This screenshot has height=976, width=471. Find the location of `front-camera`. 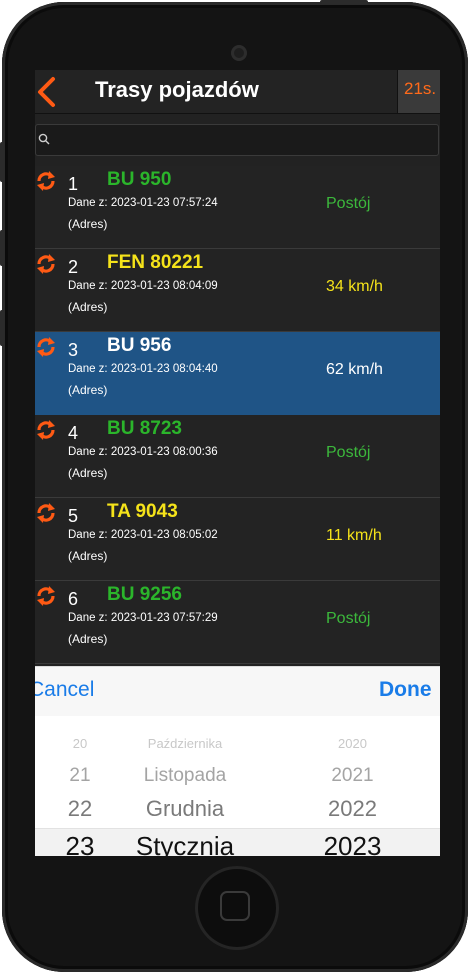

front-camera is located at coordinates (239, 53).